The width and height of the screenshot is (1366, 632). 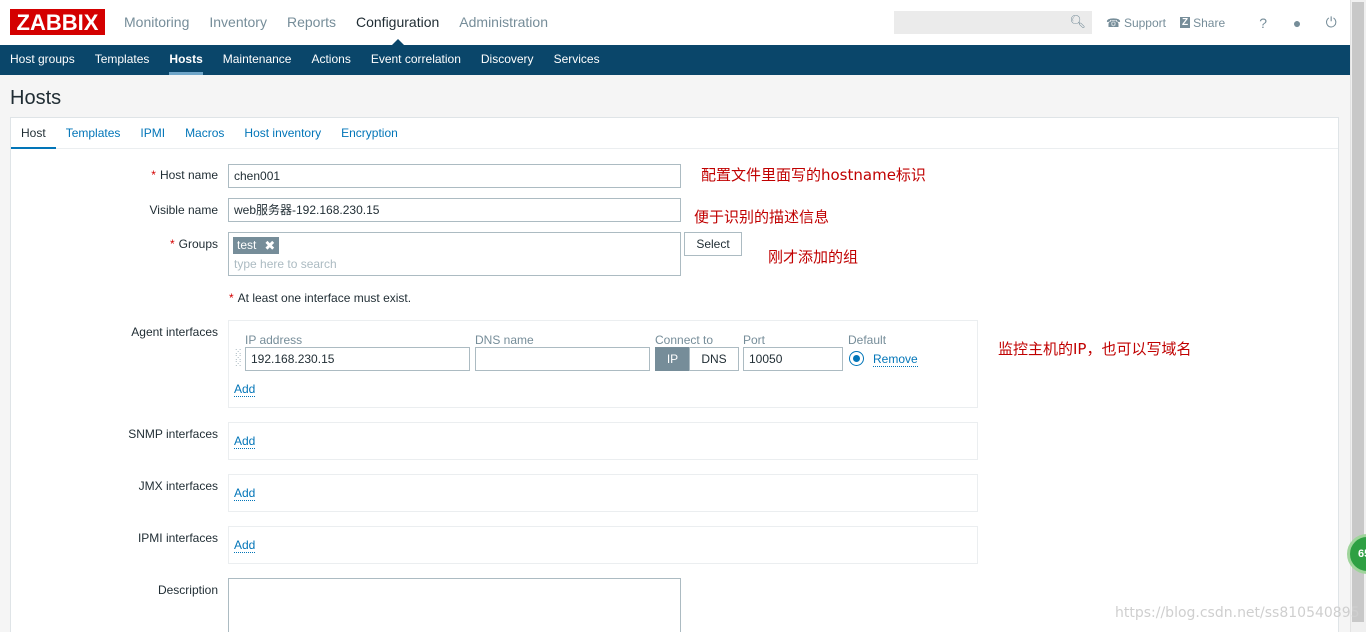 What do you see at coordinates (185, 60) in the screenshot?
I see `subnav-hosts: Hosts` at bounding box center [185, 60].